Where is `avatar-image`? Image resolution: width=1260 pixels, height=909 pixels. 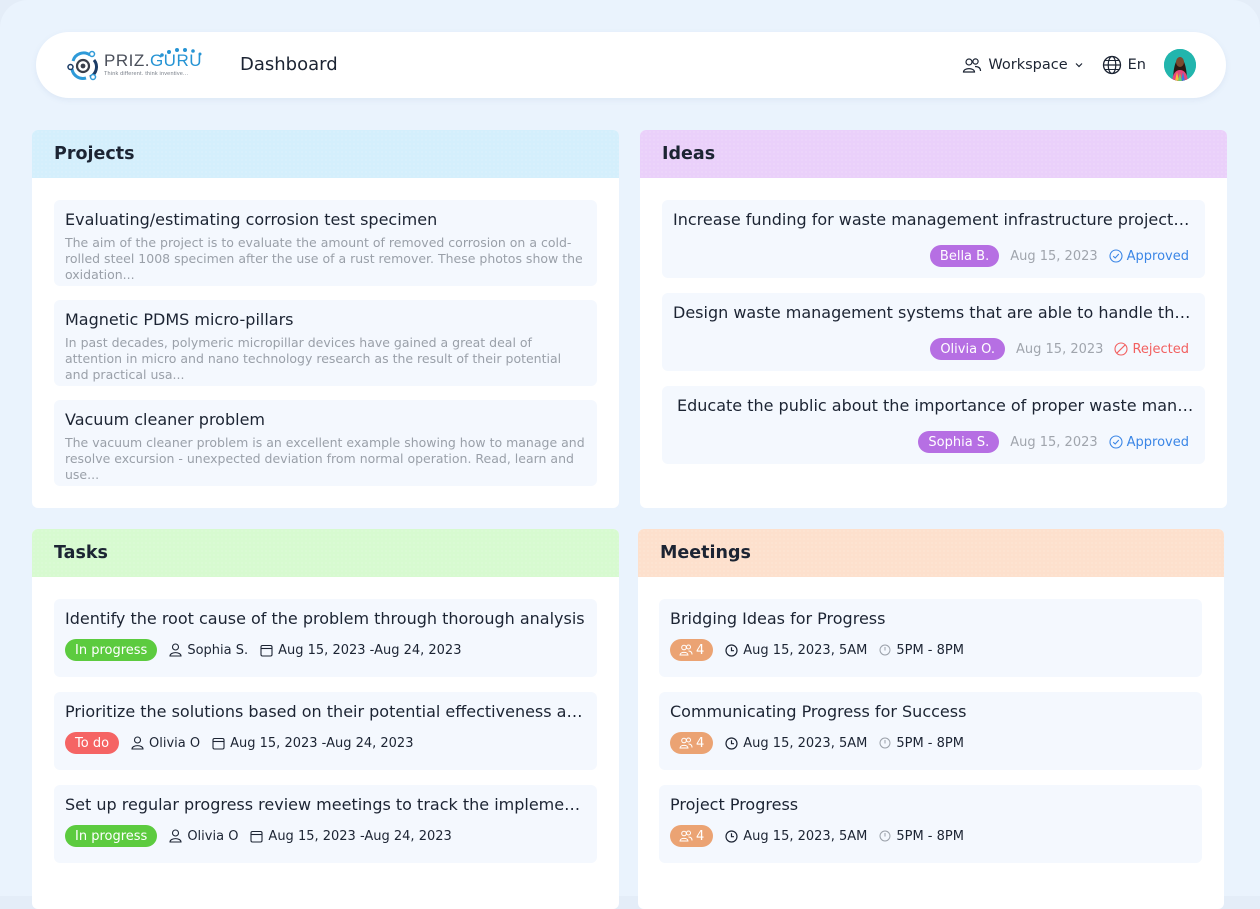 avatar-image is located at coordinates (1180, 65).